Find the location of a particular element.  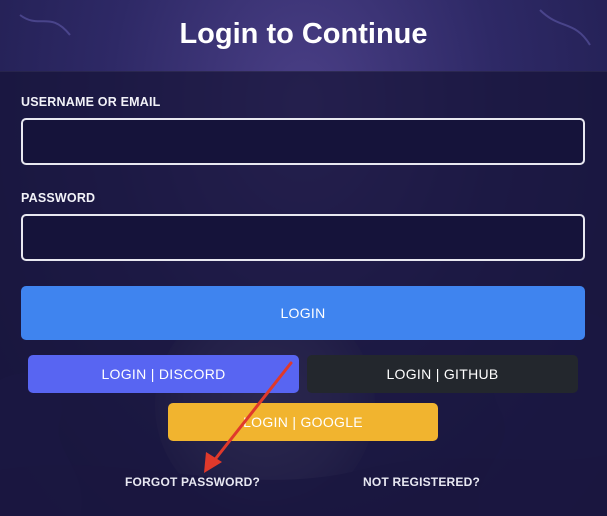

google-login-button: LOGIN | GOOGLE is located at coordinates (303, 422).